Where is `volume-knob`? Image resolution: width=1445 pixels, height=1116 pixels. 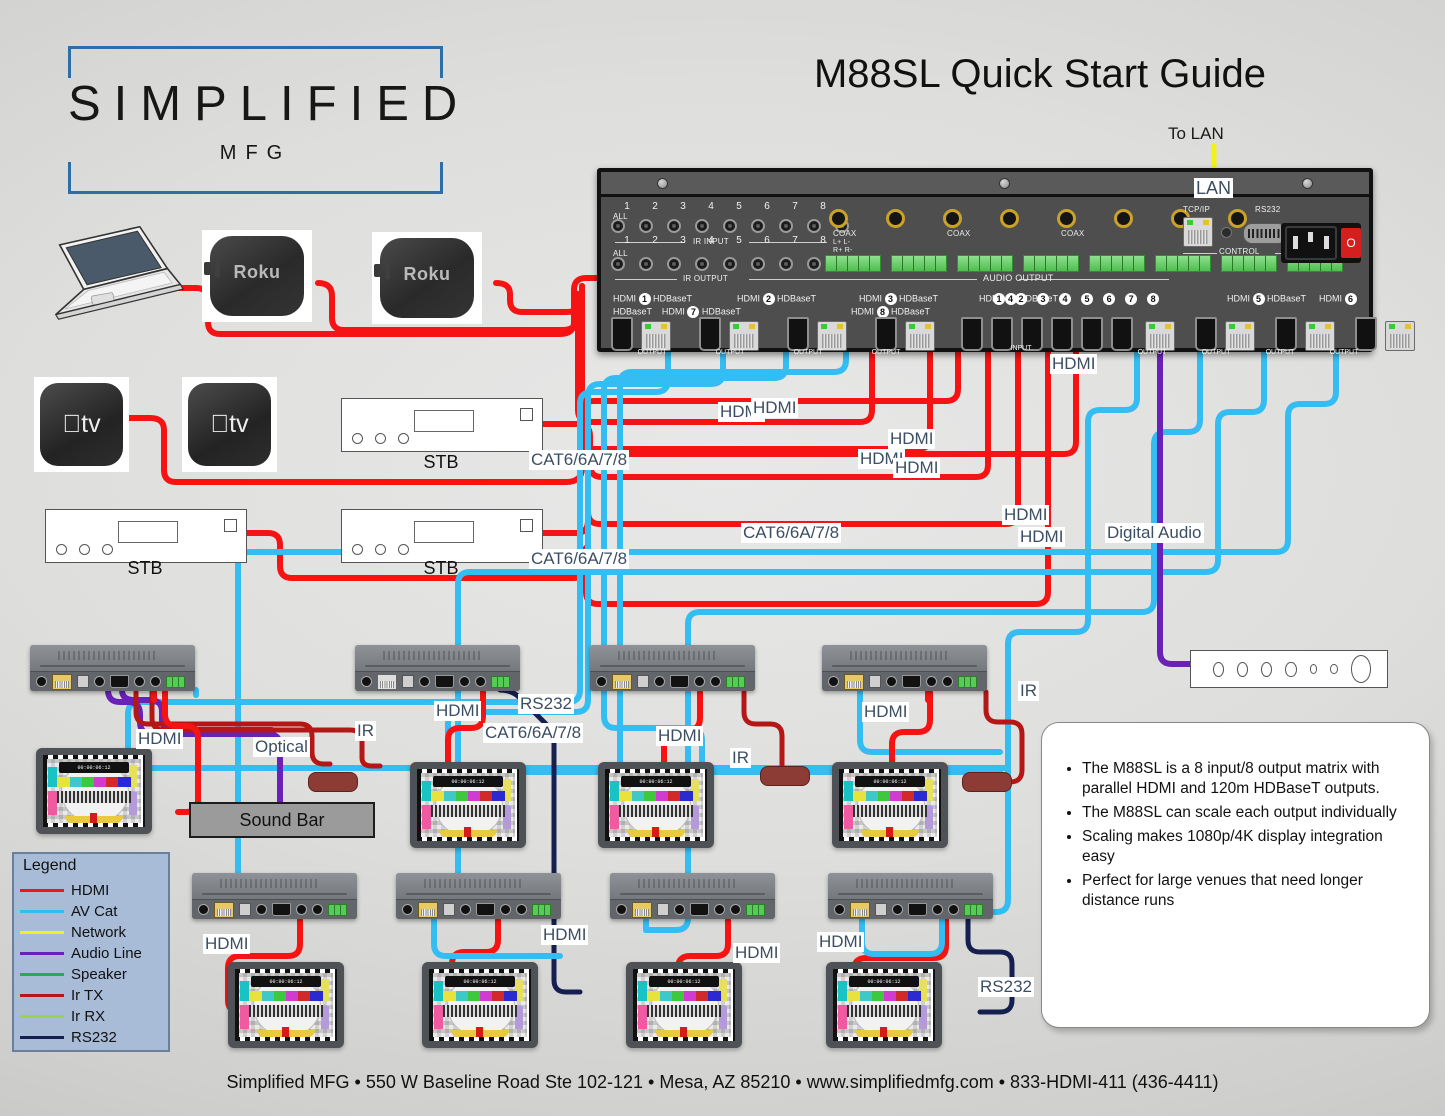
volume-knob is located at coordinates (1360, 669).